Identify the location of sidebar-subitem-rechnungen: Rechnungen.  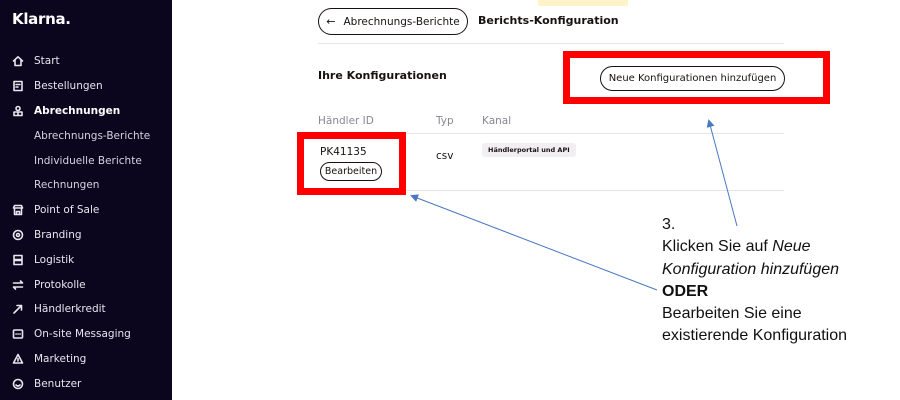
(86, 185).